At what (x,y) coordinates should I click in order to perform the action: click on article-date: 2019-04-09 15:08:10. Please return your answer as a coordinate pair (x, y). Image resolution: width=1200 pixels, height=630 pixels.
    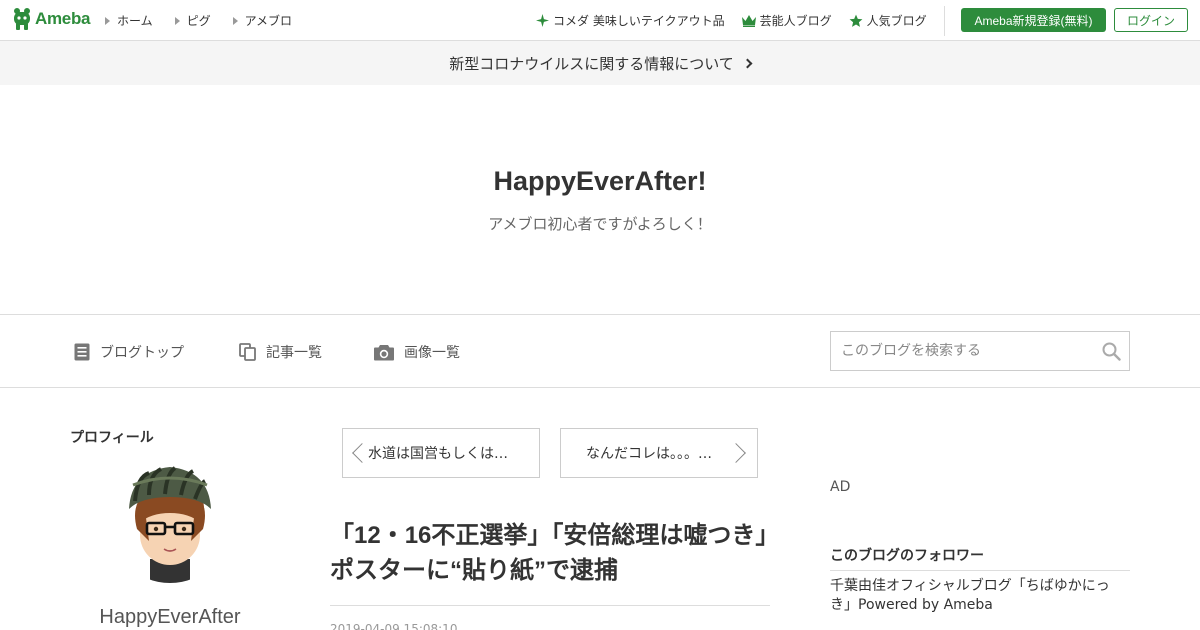
    Looking at the image, I should click on (394, 626).